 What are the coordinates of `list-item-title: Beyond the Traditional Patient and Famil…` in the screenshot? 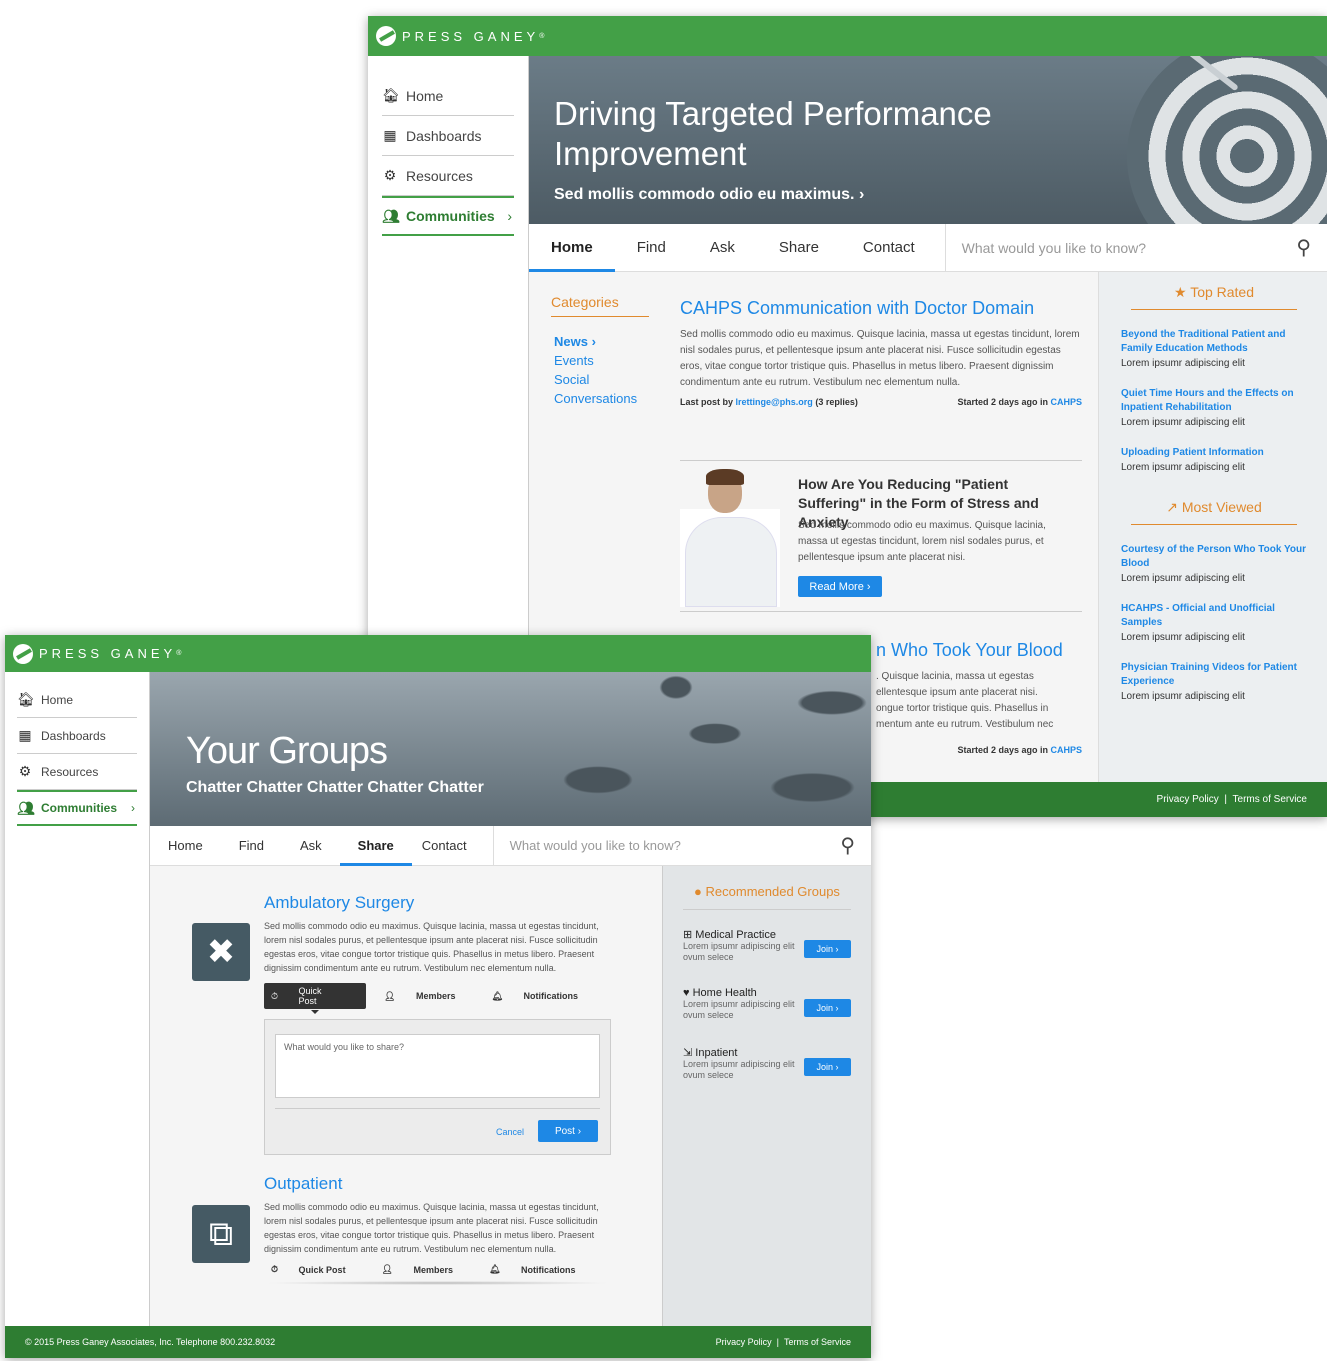 It's located at (1214, 342).